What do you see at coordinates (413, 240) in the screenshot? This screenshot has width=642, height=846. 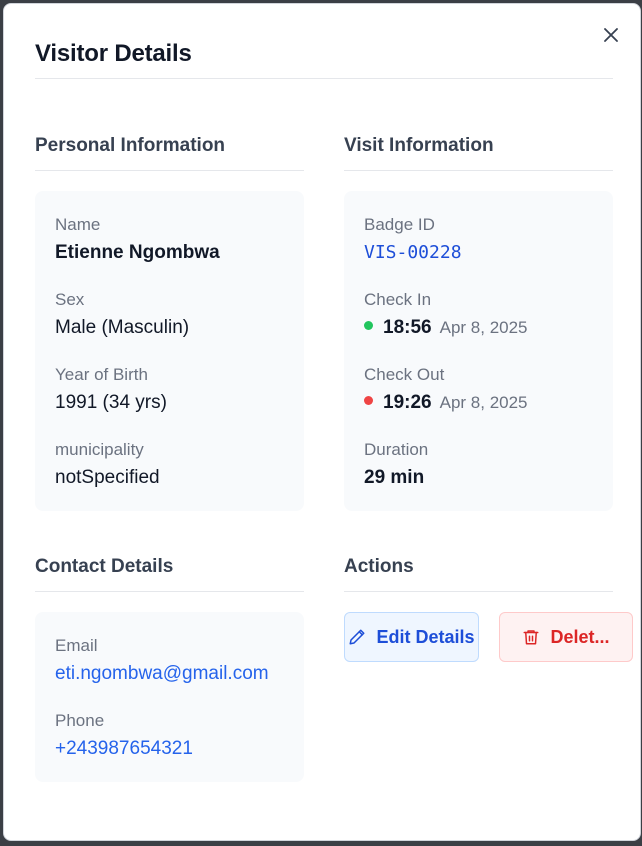 I see `badge-field: Badge ID VIS-00228` at bounding box center [413, 240].